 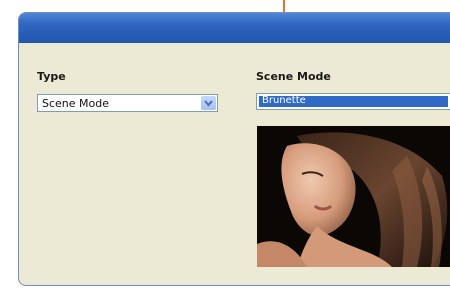 I want to click on chevron-down-icon, so click(x=208, y=103).